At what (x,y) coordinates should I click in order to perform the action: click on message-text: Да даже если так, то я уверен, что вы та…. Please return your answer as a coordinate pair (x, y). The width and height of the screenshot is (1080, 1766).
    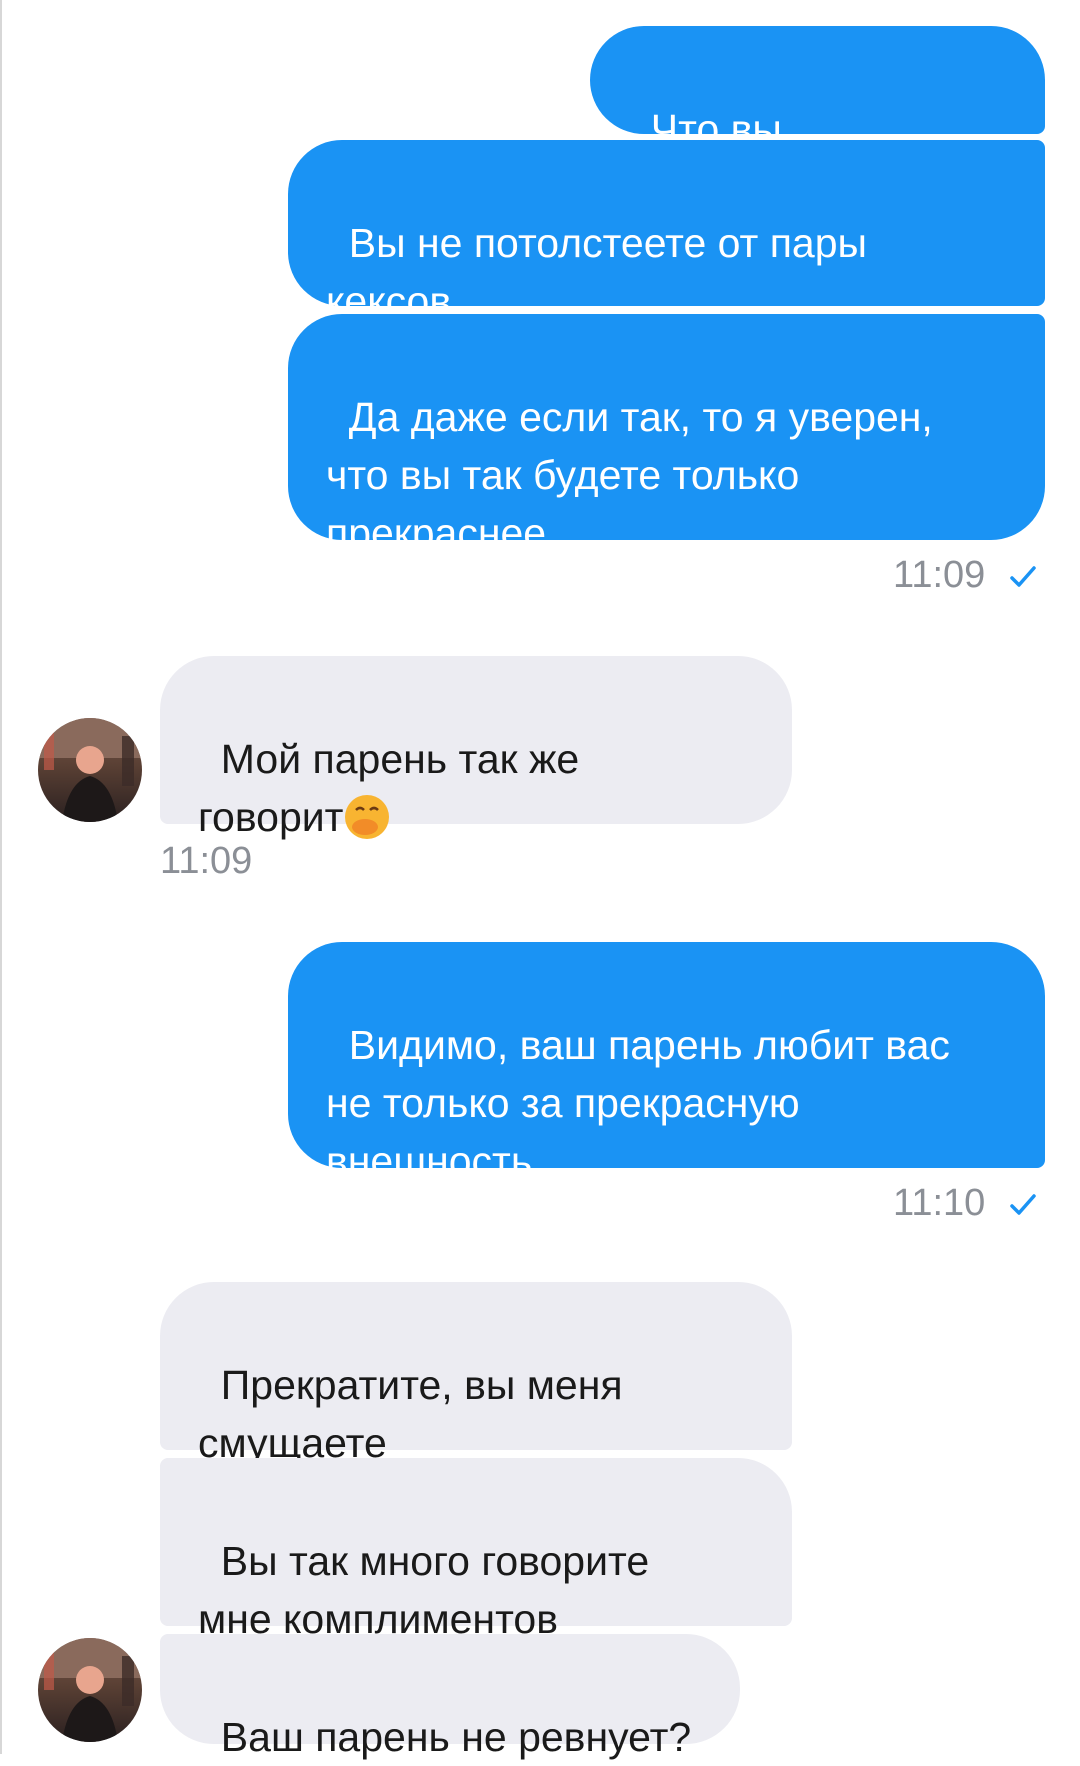
    Looking at the image, I should click on (629, 475).